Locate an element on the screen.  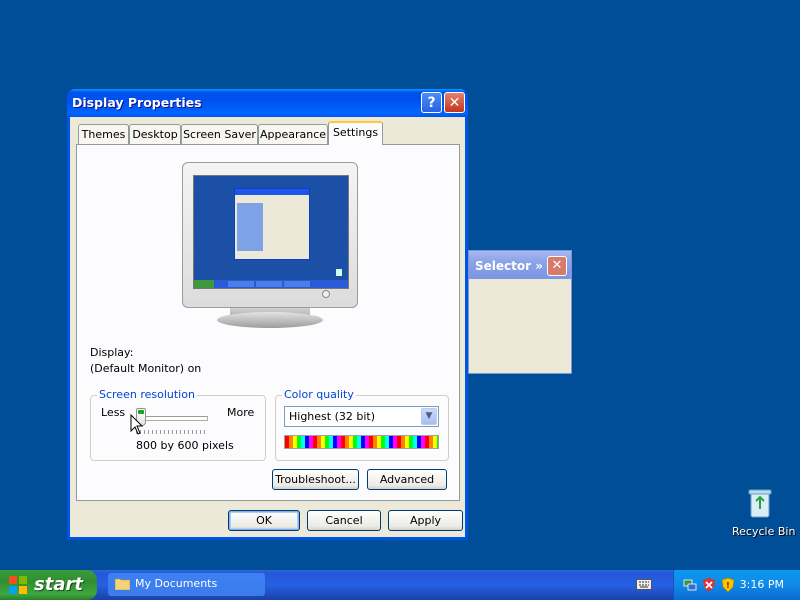
folder-icon is located at coordinates (122, 584).